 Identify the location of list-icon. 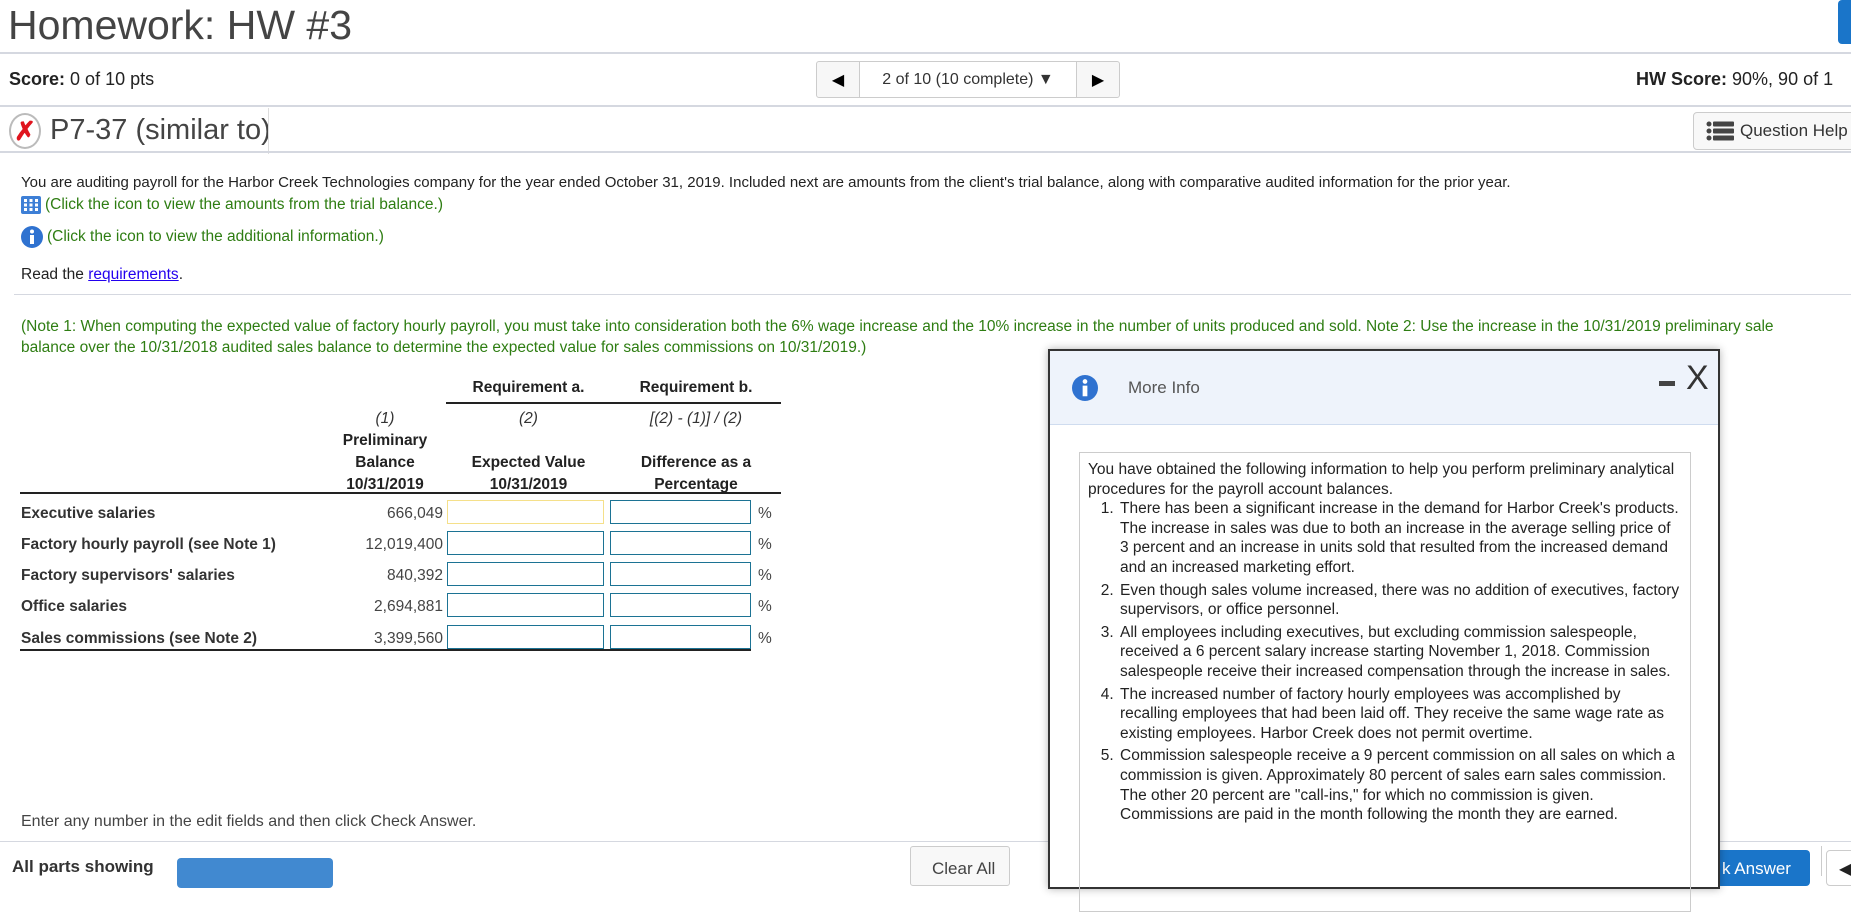
(1720, 131).